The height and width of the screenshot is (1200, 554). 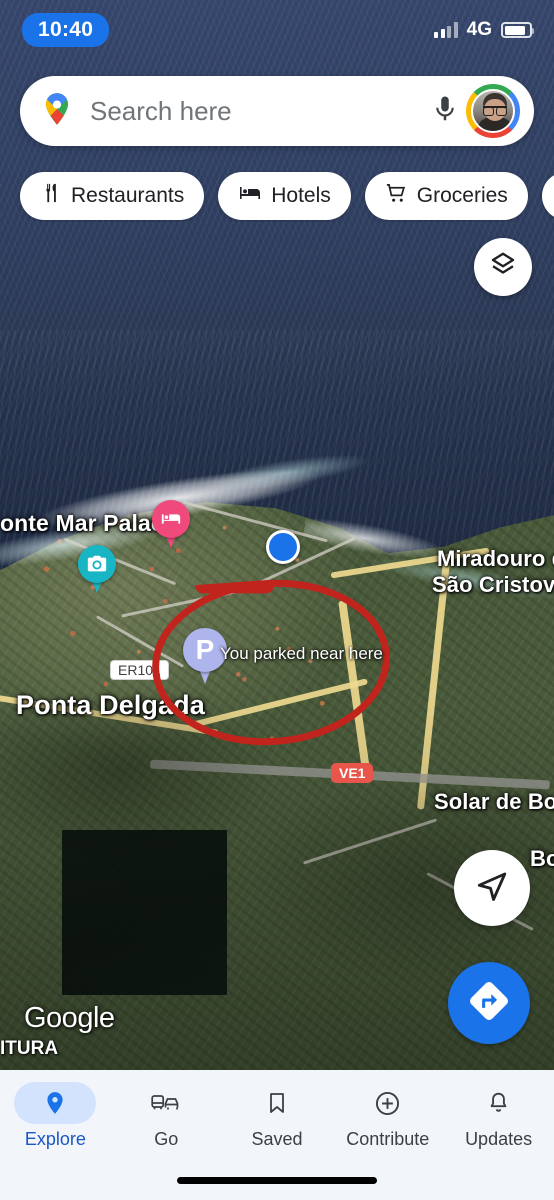 I want to click on status-bar: 10:40 4G, so click(x=277, y=30).